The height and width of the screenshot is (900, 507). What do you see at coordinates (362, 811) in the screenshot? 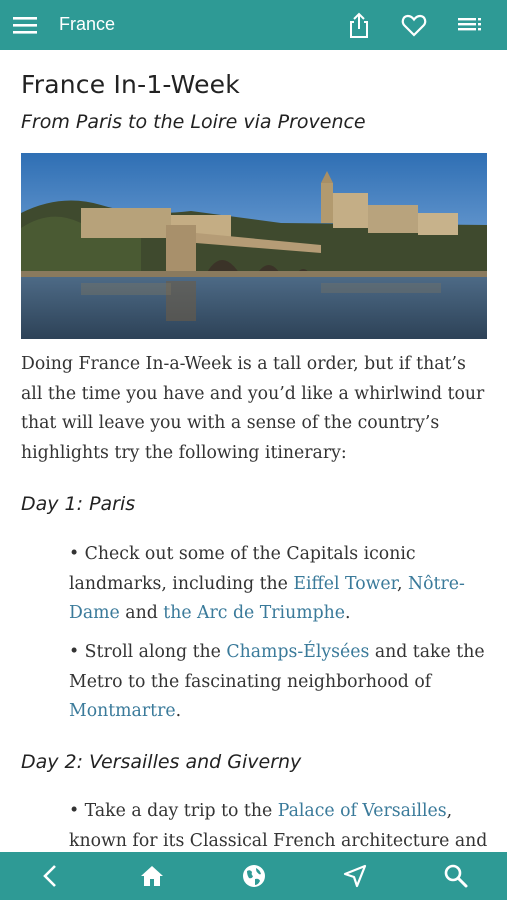
I see `link-palace-of-versailles: Palace of Versailles` at bounding box center [362, 811].